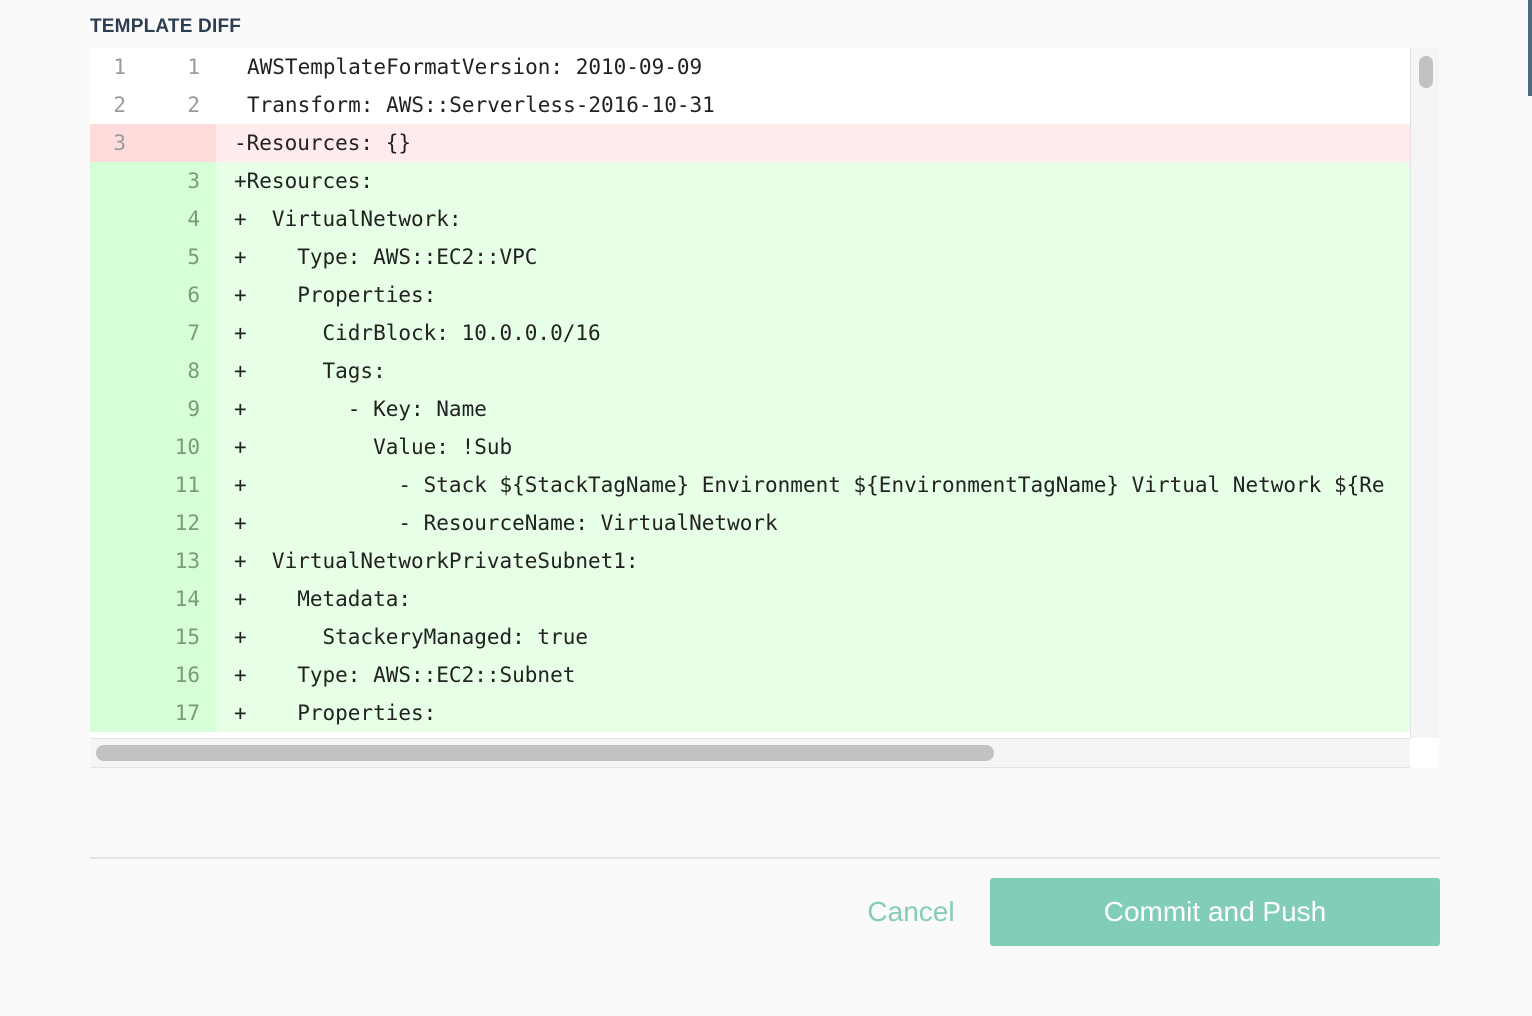  I want to click on new-line-number: 11, so click(187, 485).